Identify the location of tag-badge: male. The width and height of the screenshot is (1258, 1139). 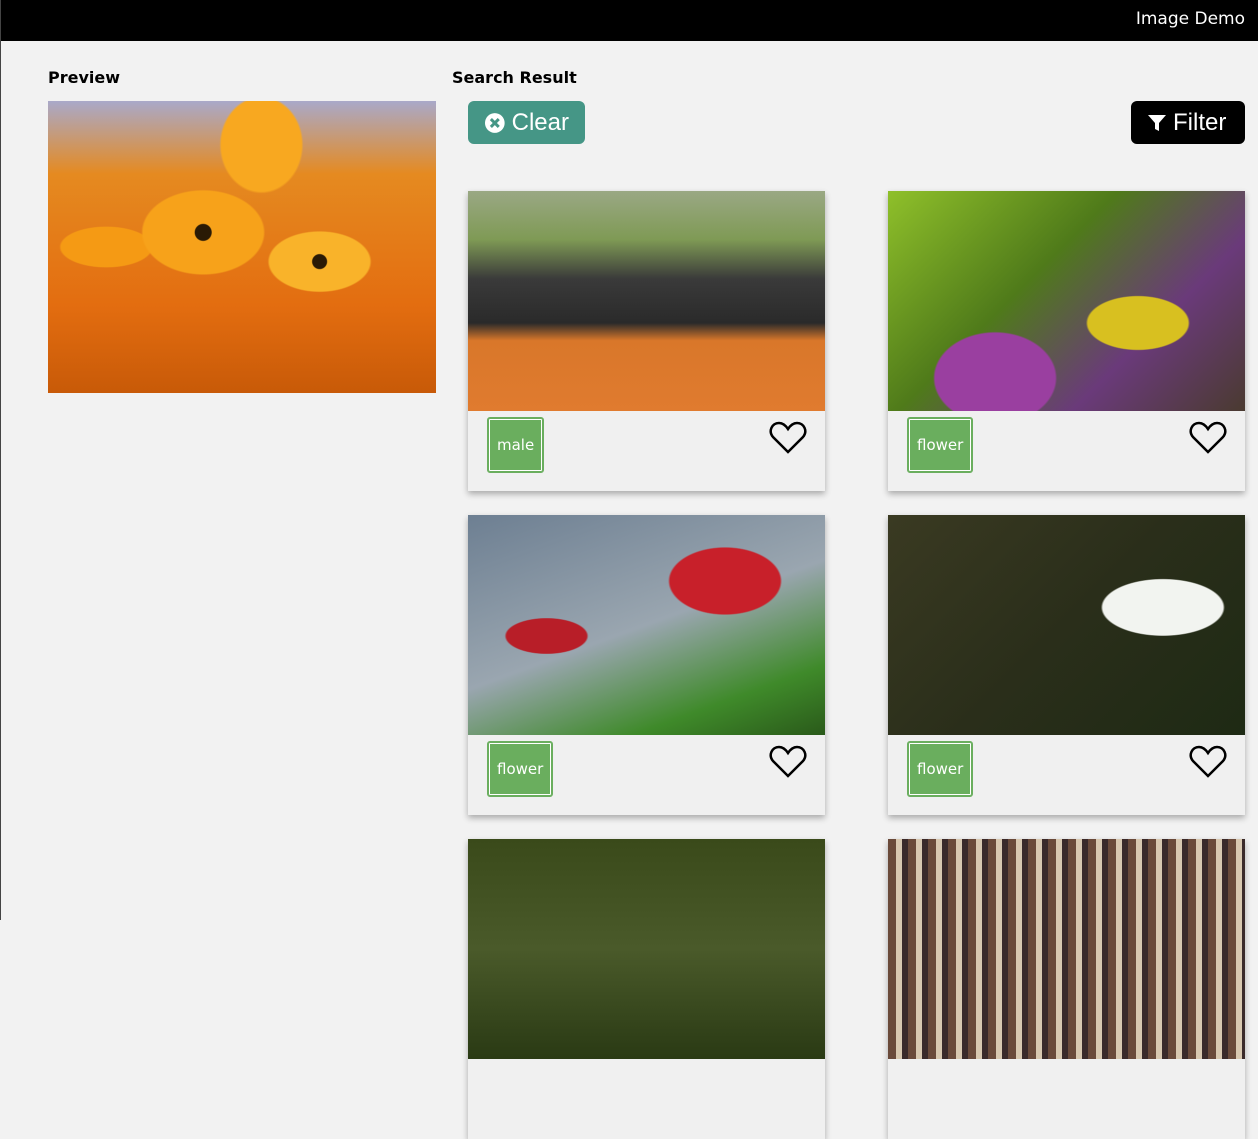
(516, 445).